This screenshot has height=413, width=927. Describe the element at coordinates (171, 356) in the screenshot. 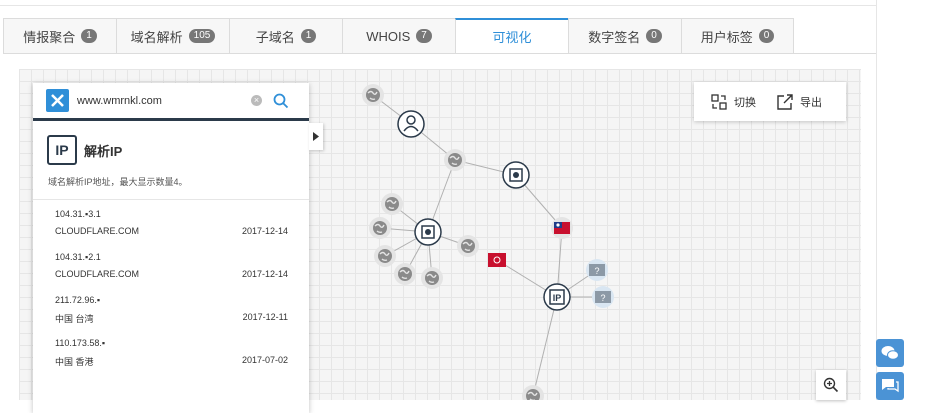

I see `list-item: 110.173.58.▪ 中国 香港 2017-07-02` at that location.